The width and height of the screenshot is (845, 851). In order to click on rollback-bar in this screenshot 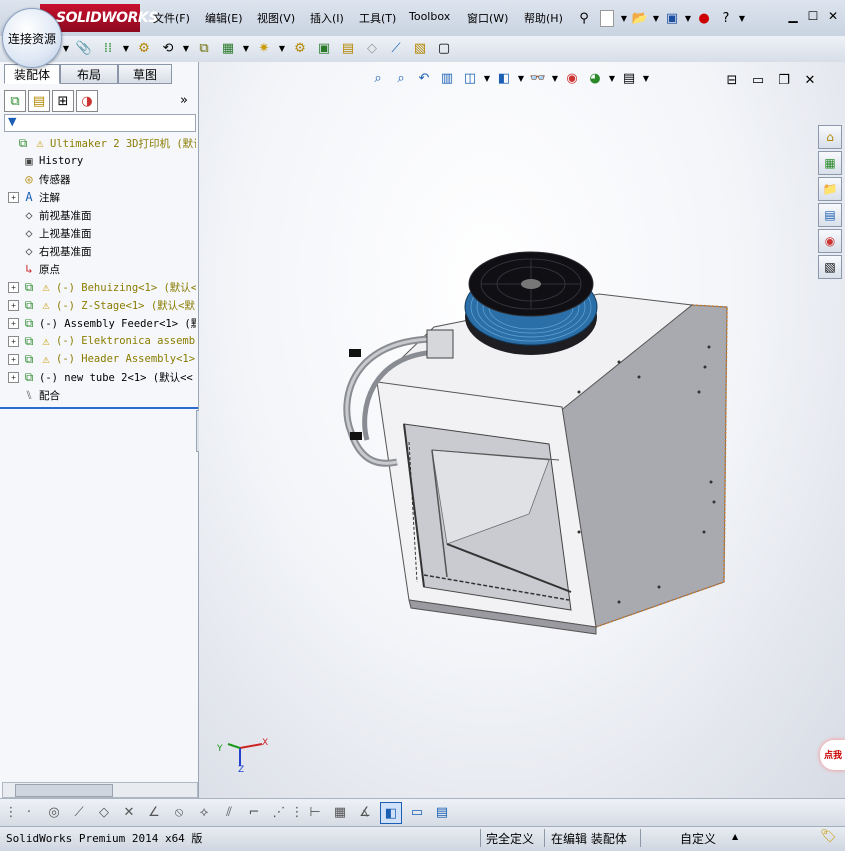, I will do `click(99, 408)`.